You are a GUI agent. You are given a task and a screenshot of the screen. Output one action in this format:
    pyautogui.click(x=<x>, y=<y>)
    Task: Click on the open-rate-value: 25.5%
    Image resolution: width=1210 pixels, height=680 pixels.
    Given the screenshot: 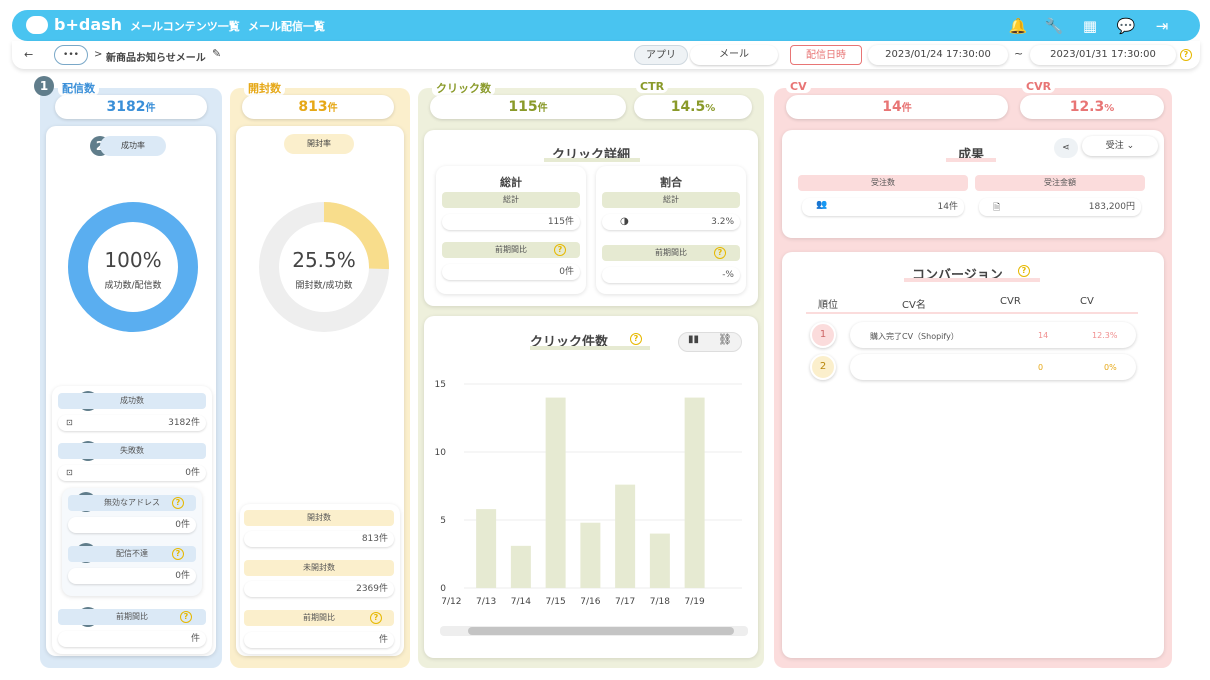 What is the action you would take?
    pyautogui.click(x=324, y=260)
    